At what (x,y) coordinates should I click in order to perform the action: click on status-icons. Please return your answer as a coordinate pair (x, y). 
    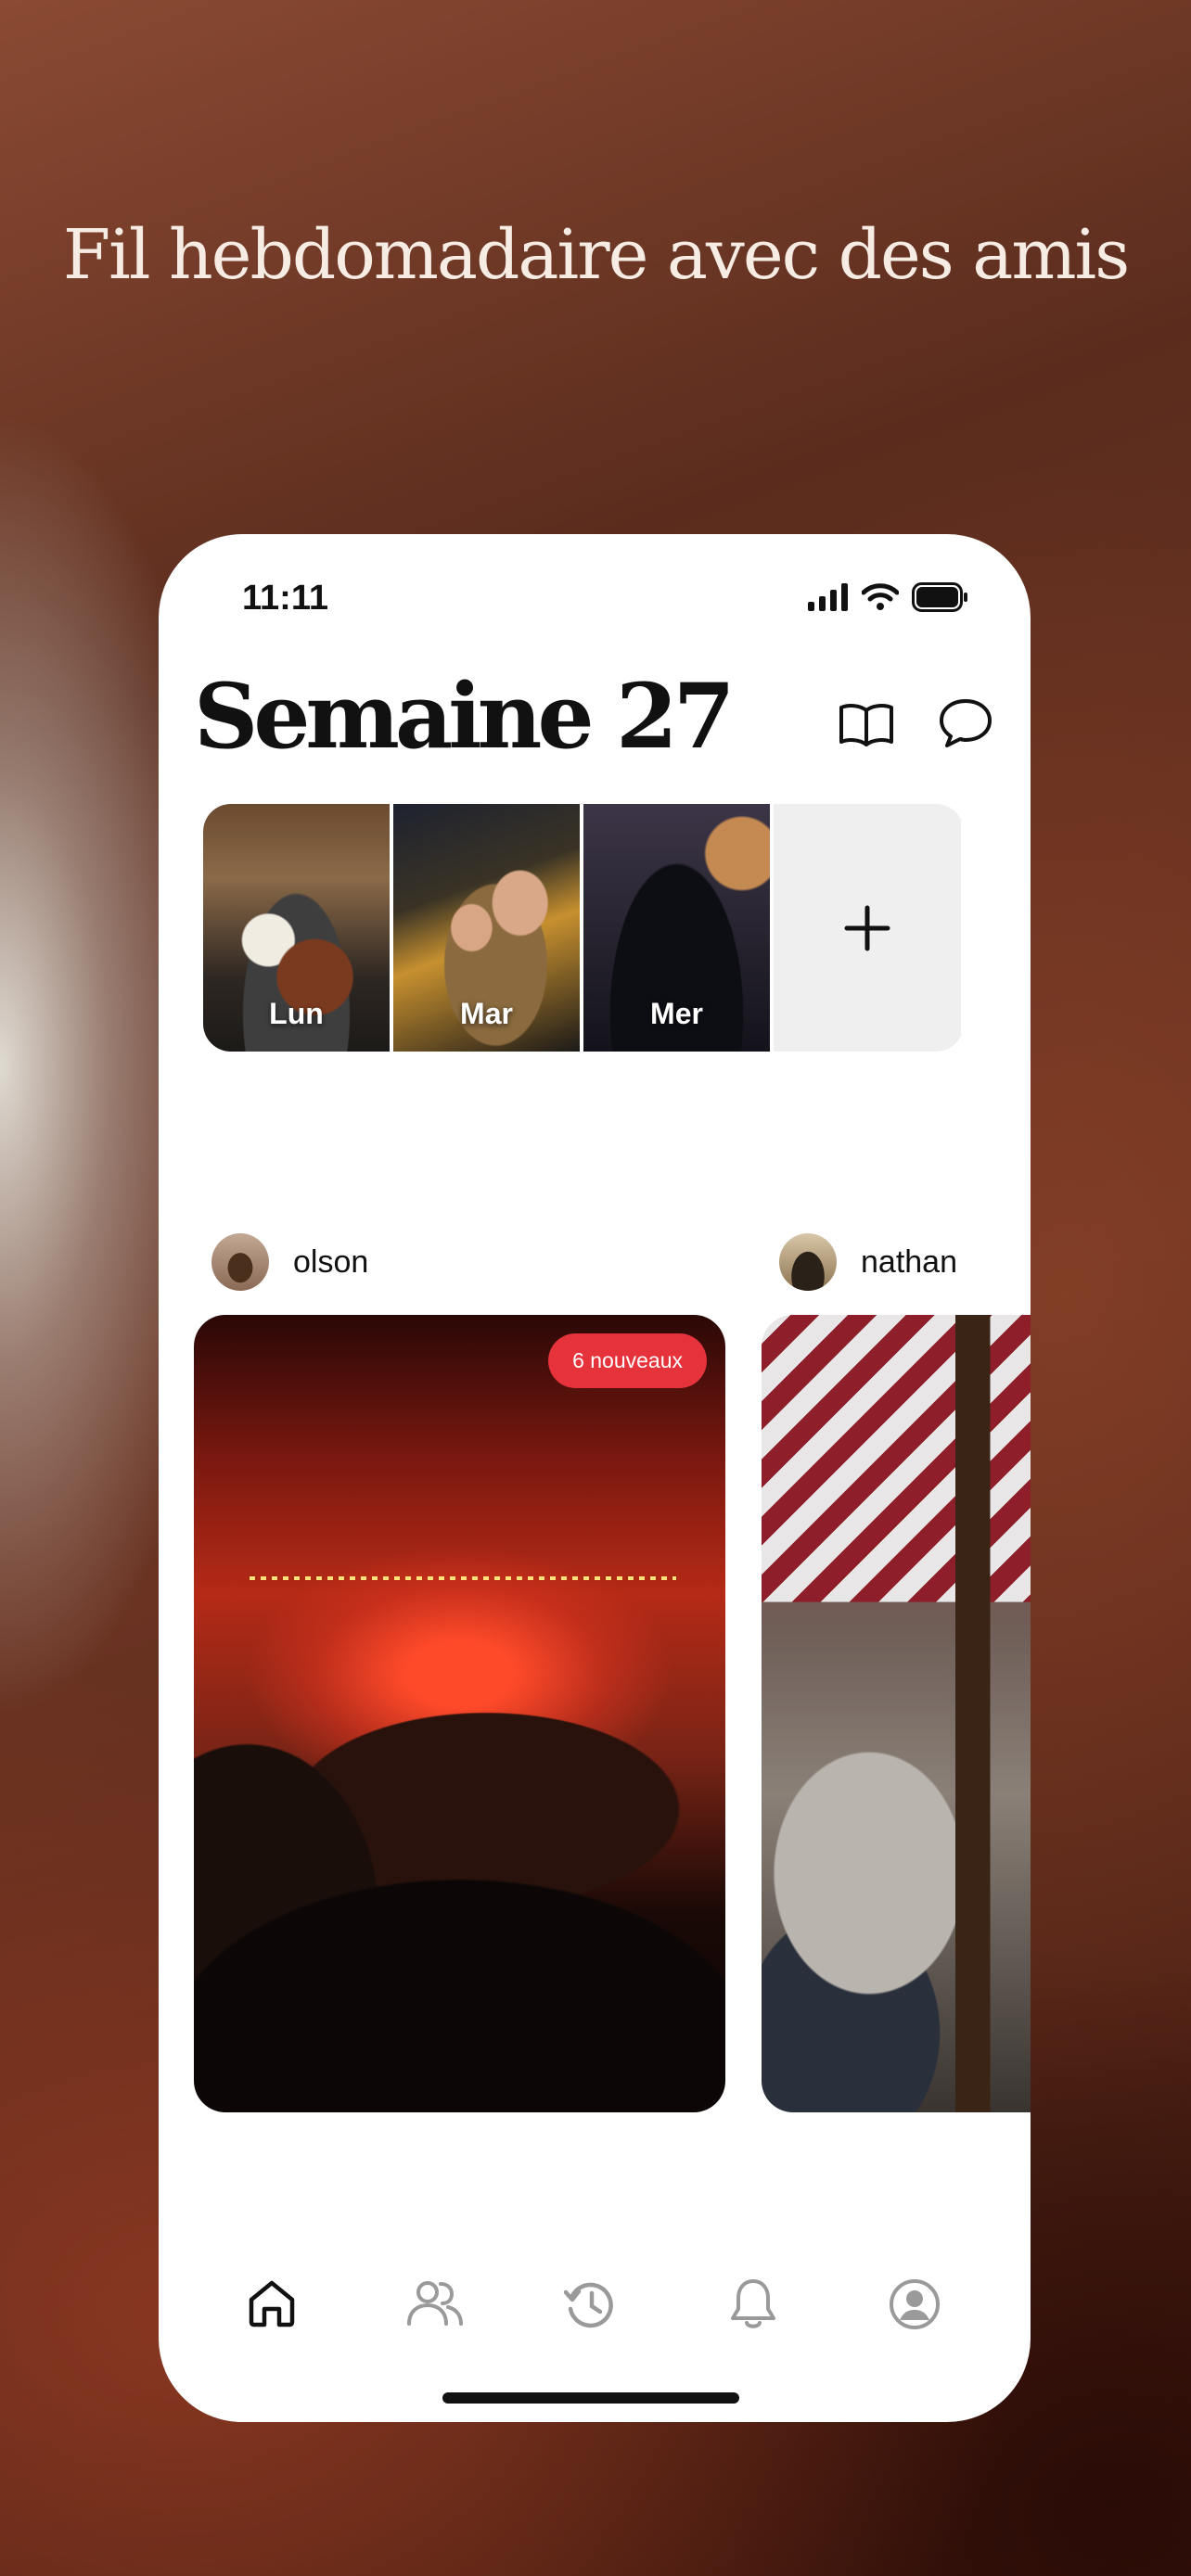
    Looking at the image, I should click on (888, 597).